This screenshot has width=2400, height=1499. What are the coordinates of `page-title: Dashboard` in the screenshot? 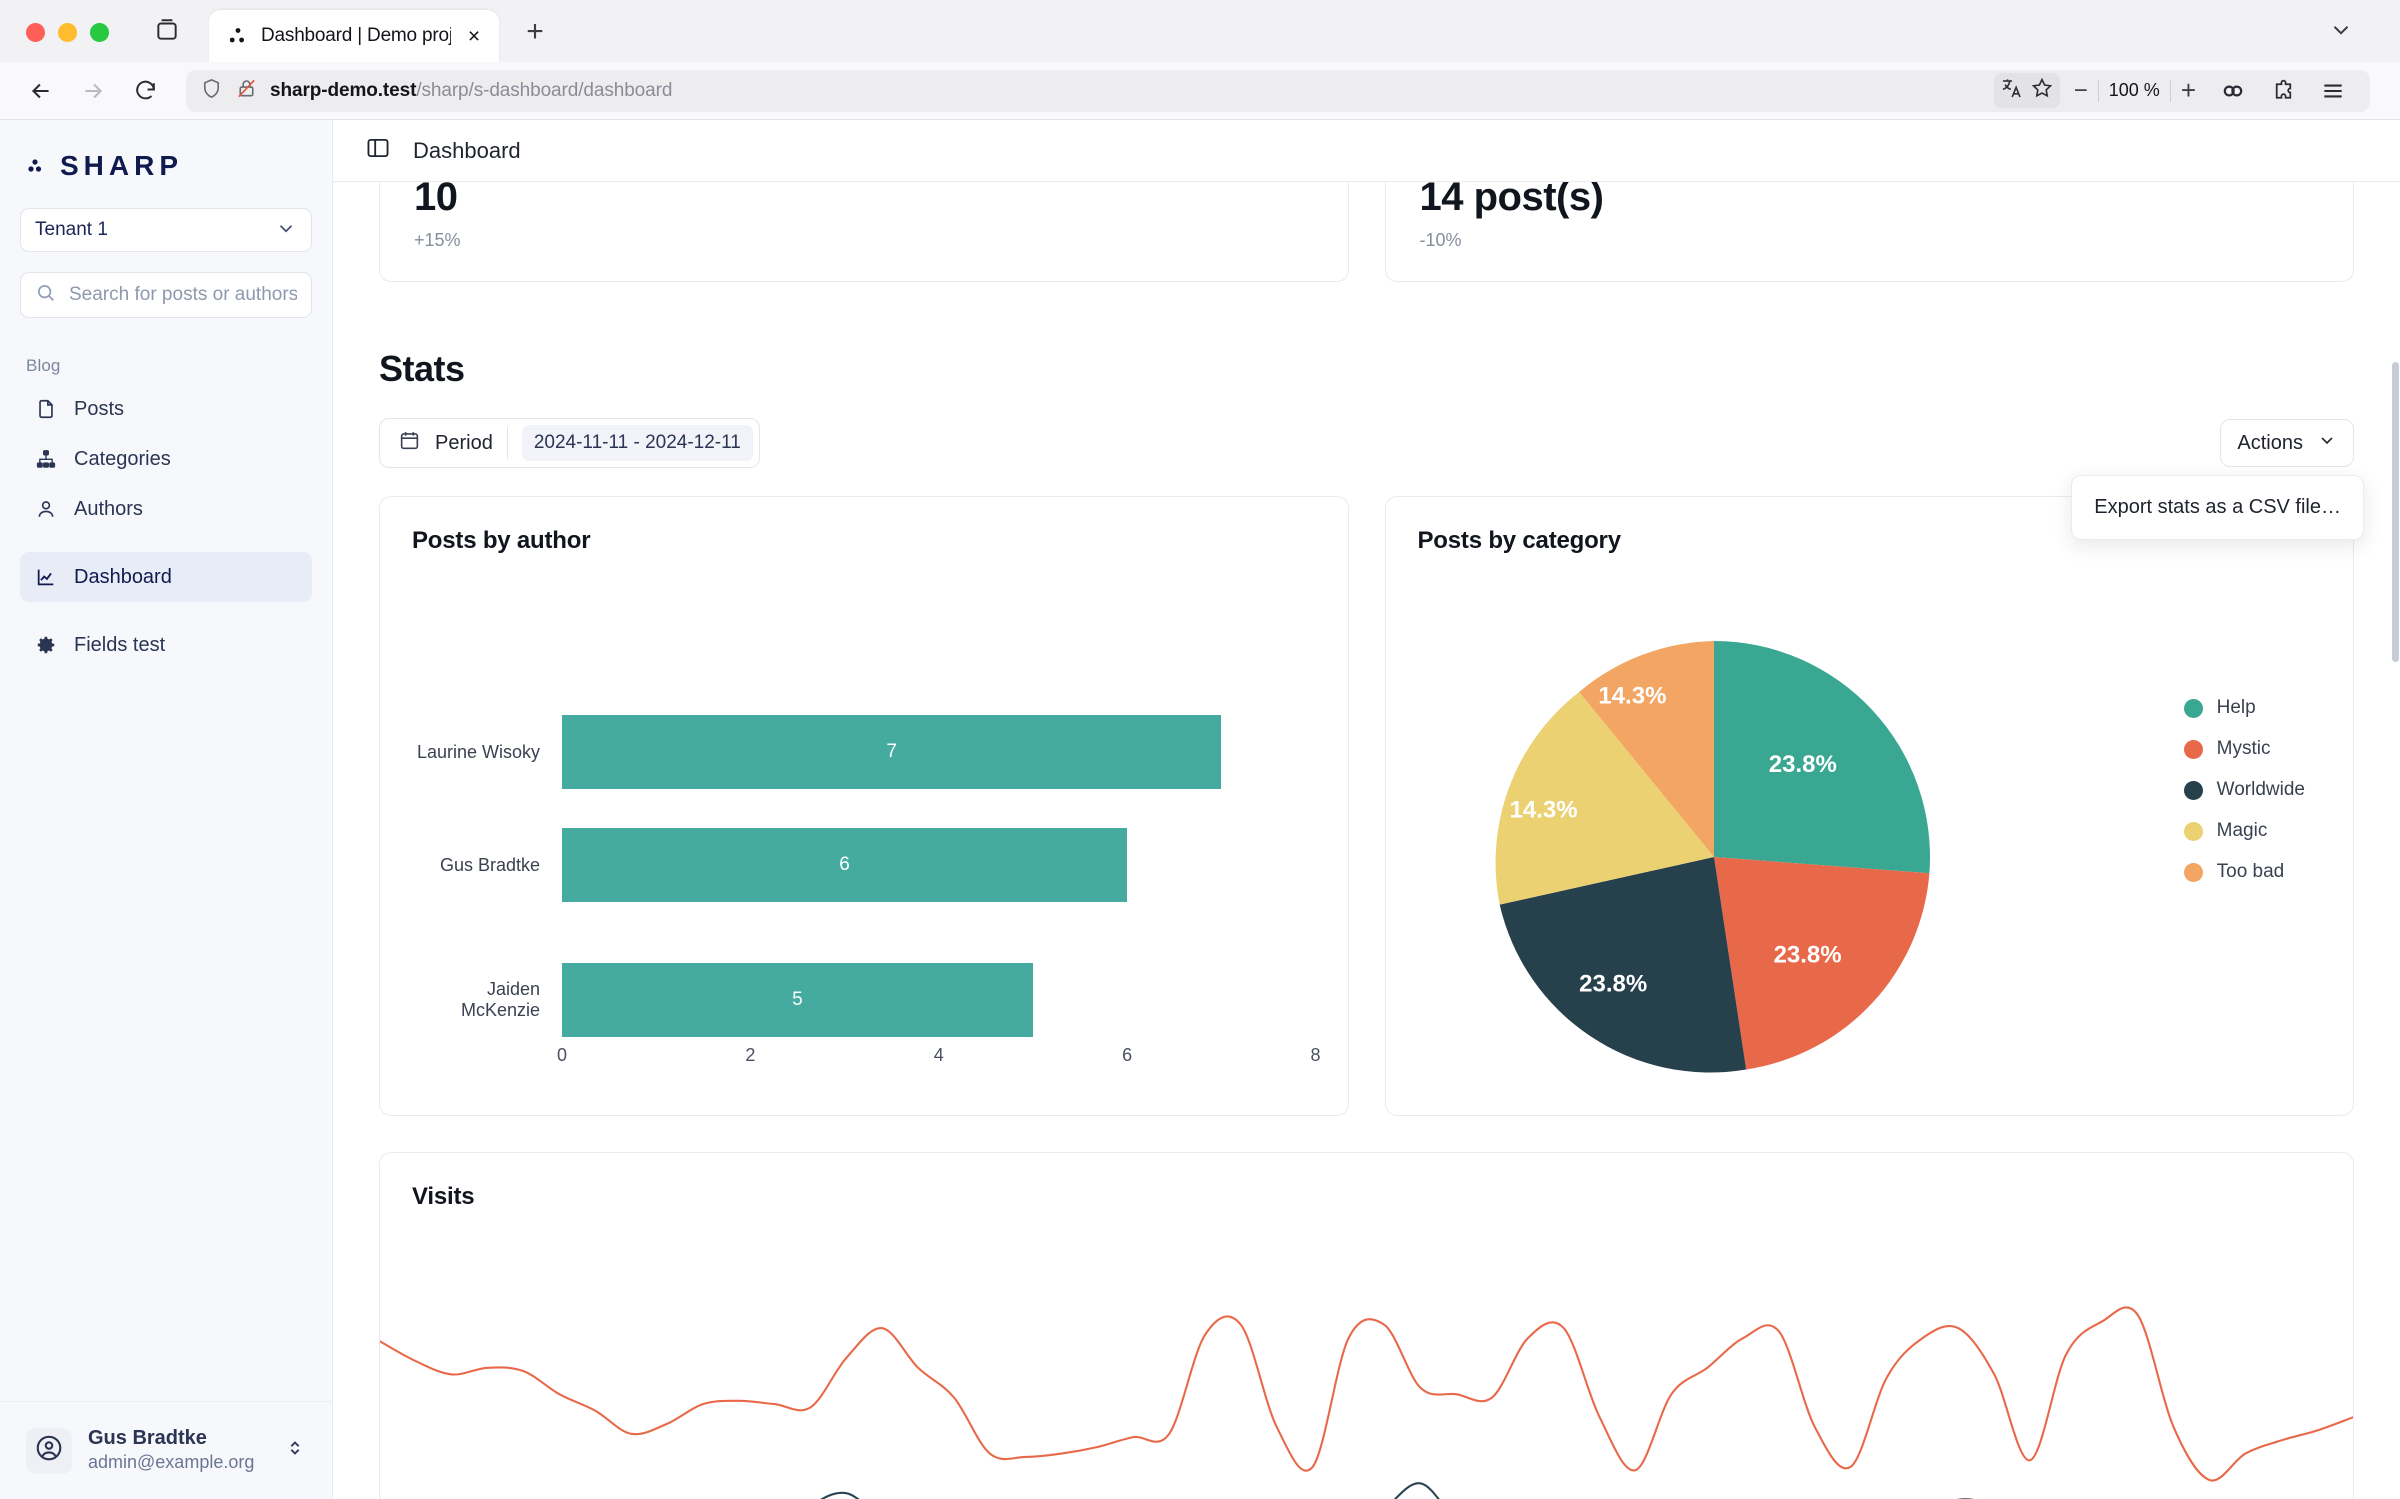 It's located at (467, 150).